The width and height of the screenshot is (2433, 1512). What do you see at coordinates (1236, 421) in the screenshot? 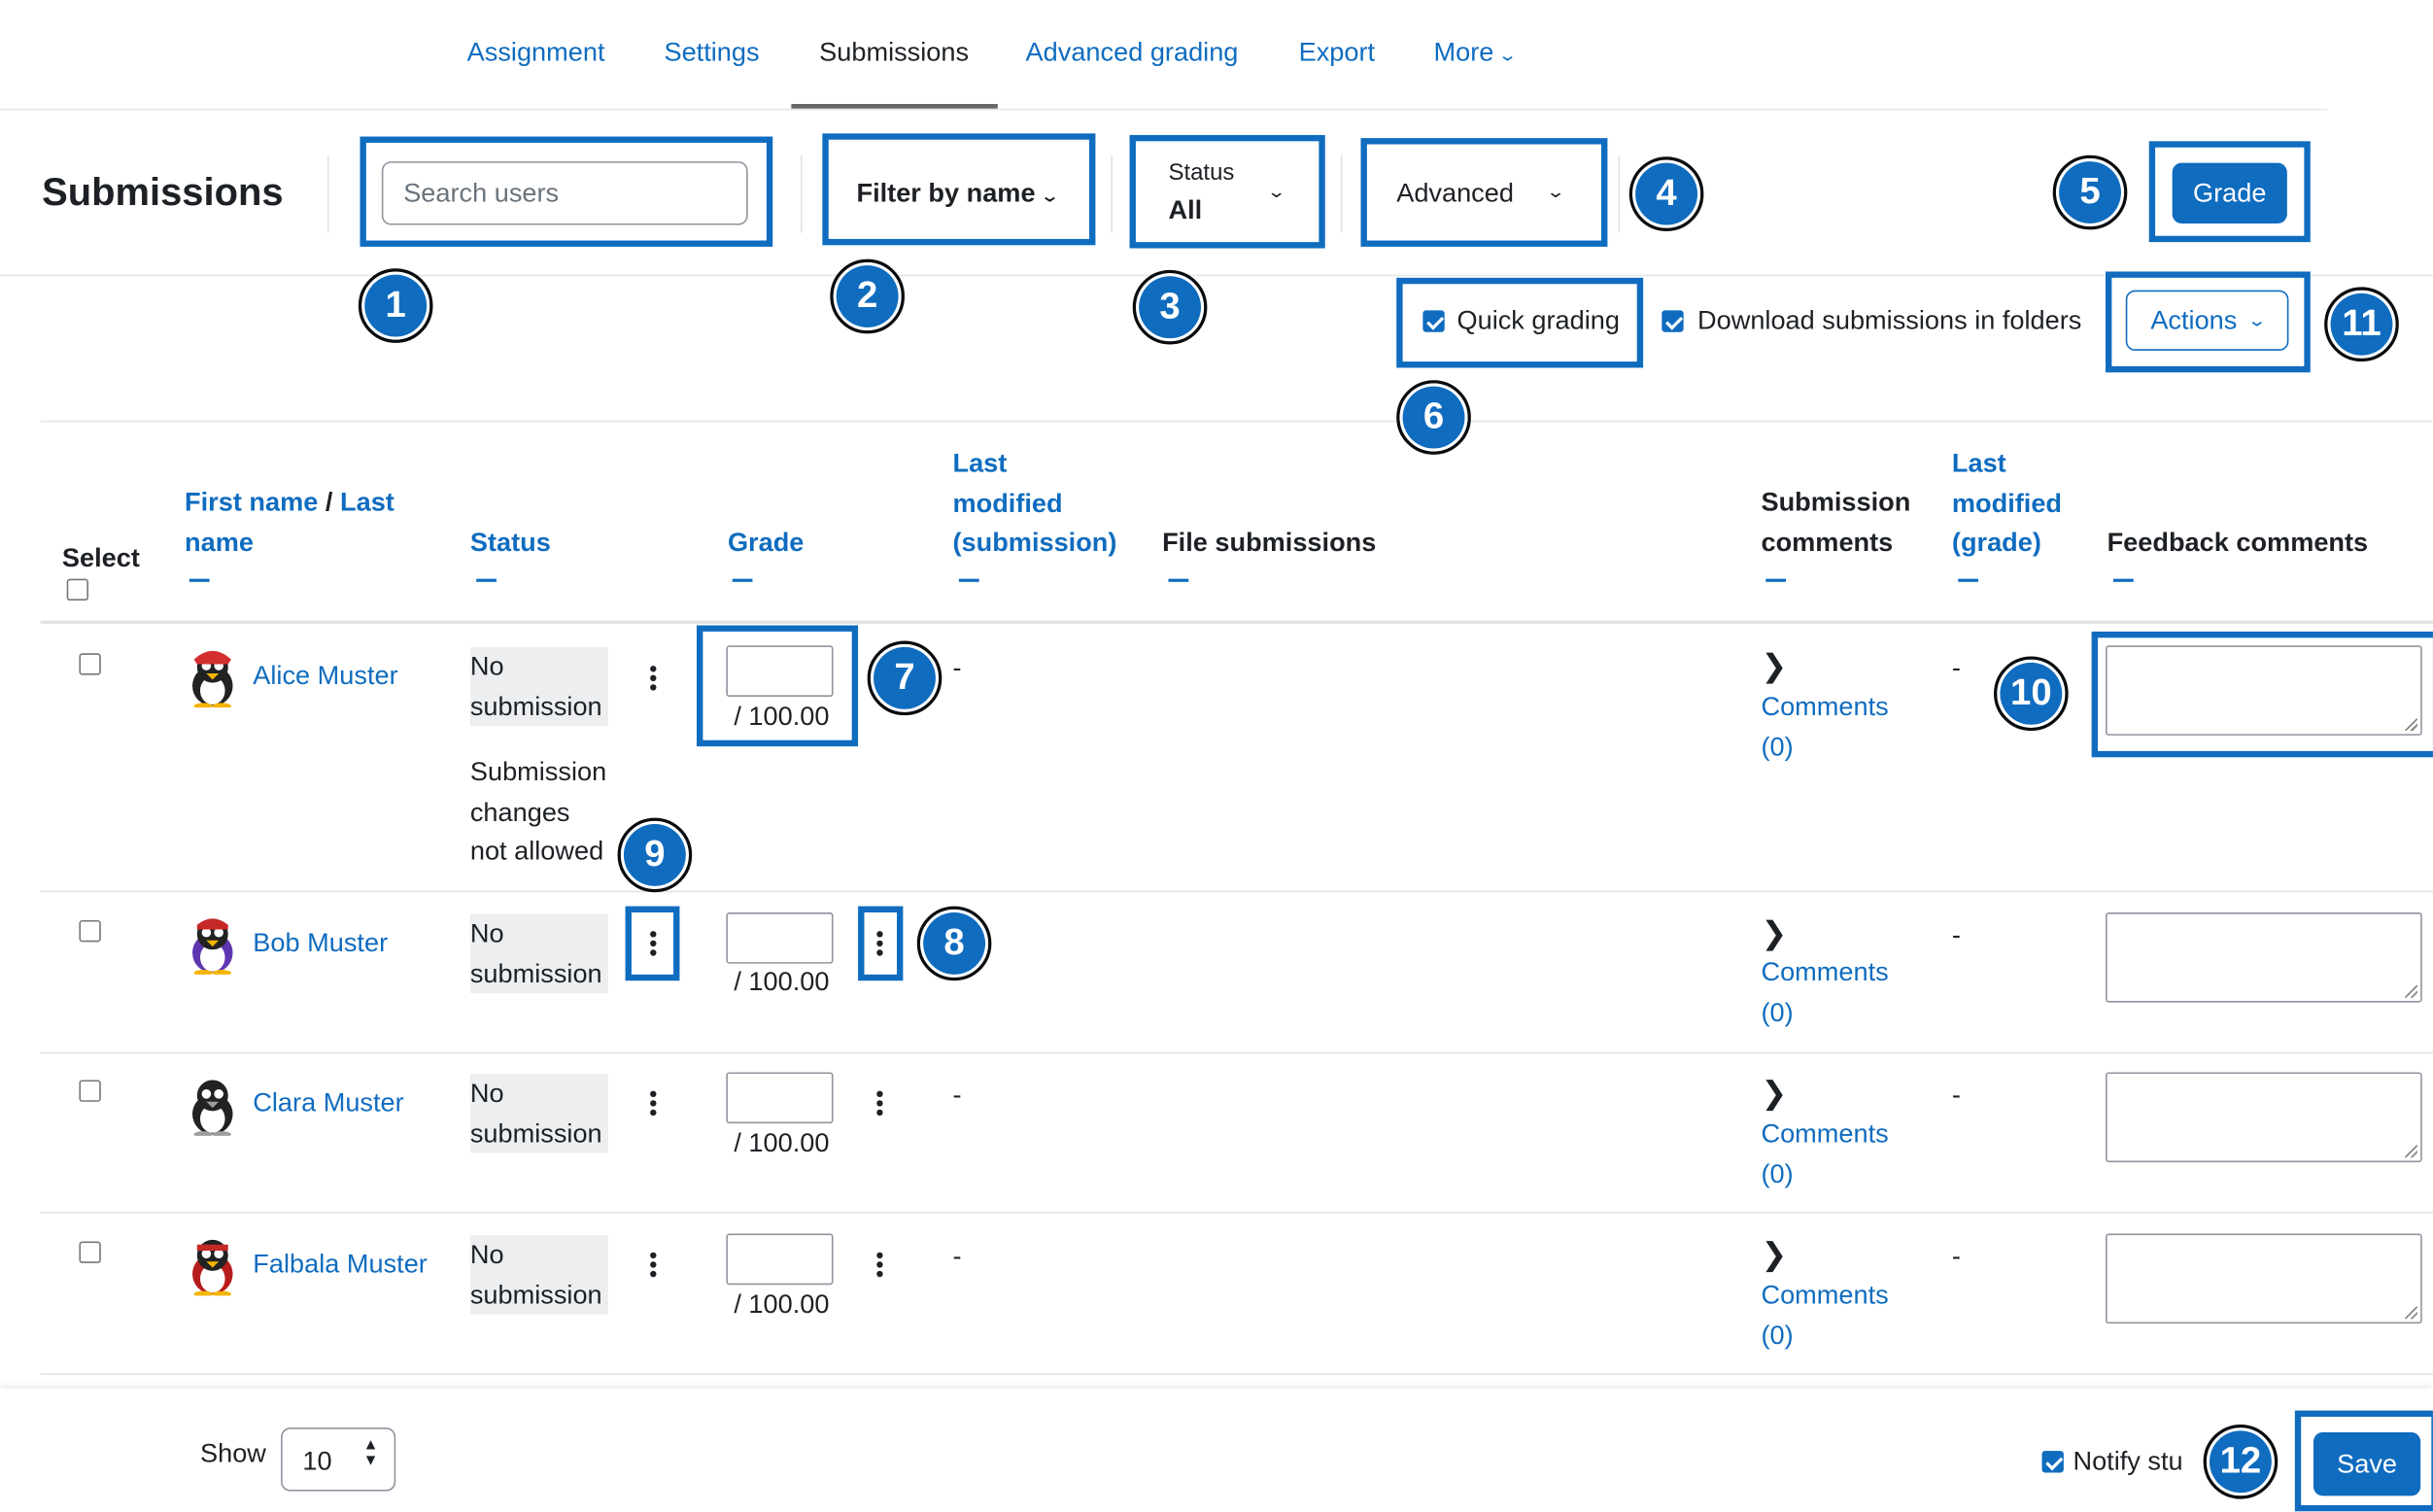
I see `options-divider` at bounding box center [1236, 421].